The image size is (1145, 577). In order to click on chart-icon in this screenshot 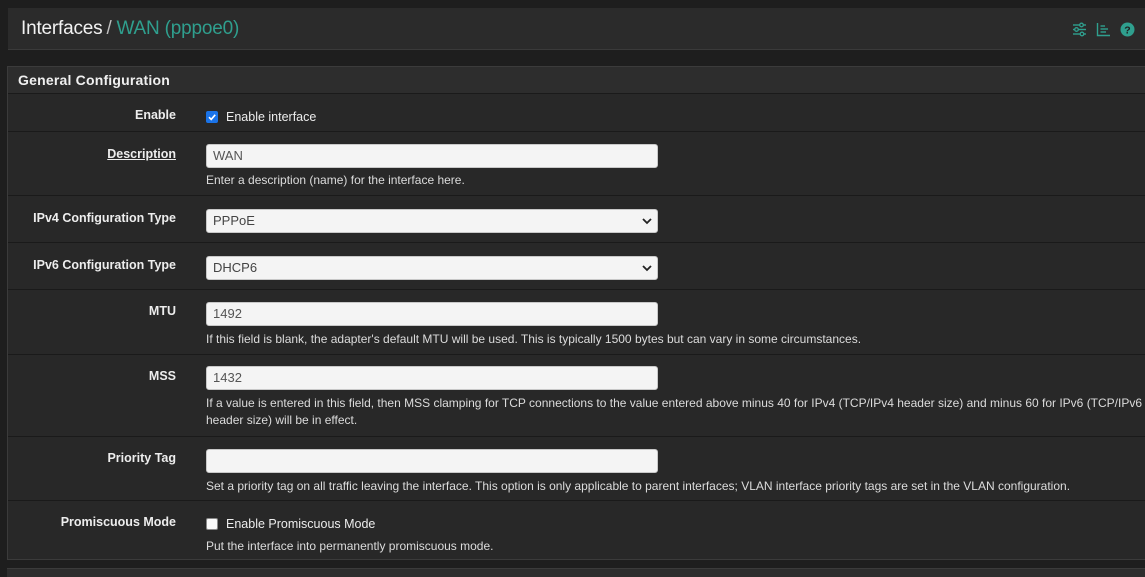, I will do `click(1103, 29)`.